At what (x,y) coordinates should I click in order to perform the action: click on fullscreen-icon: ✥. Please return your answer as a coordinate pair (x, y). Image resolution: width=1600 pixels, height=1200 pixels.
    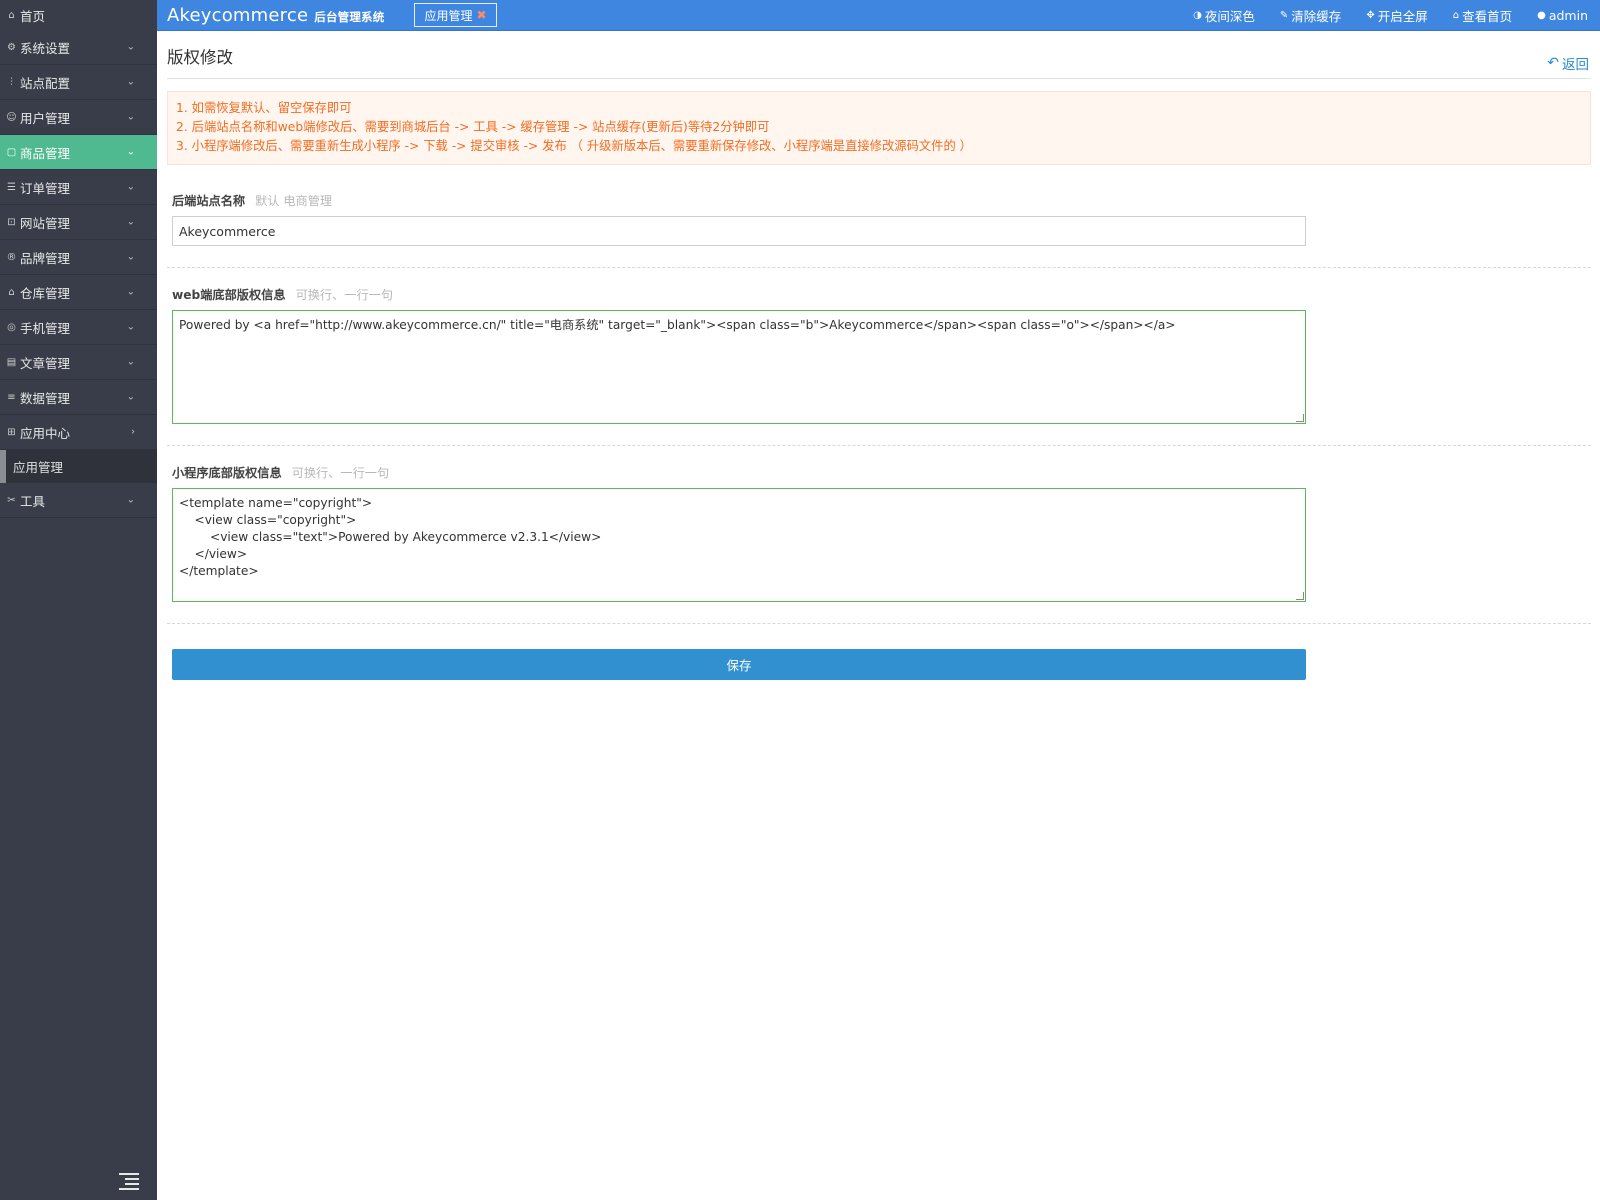
    Looking at the image, I should click on (1370, 15).